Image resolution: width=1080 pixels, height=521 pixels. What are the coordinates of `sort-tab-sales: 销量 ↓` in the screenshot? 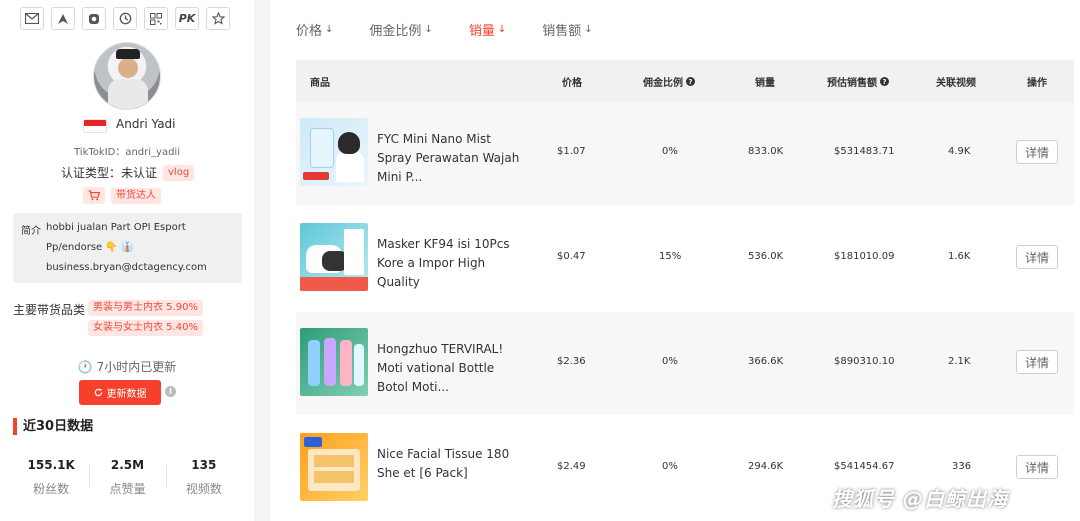 It's located at (487, 29).